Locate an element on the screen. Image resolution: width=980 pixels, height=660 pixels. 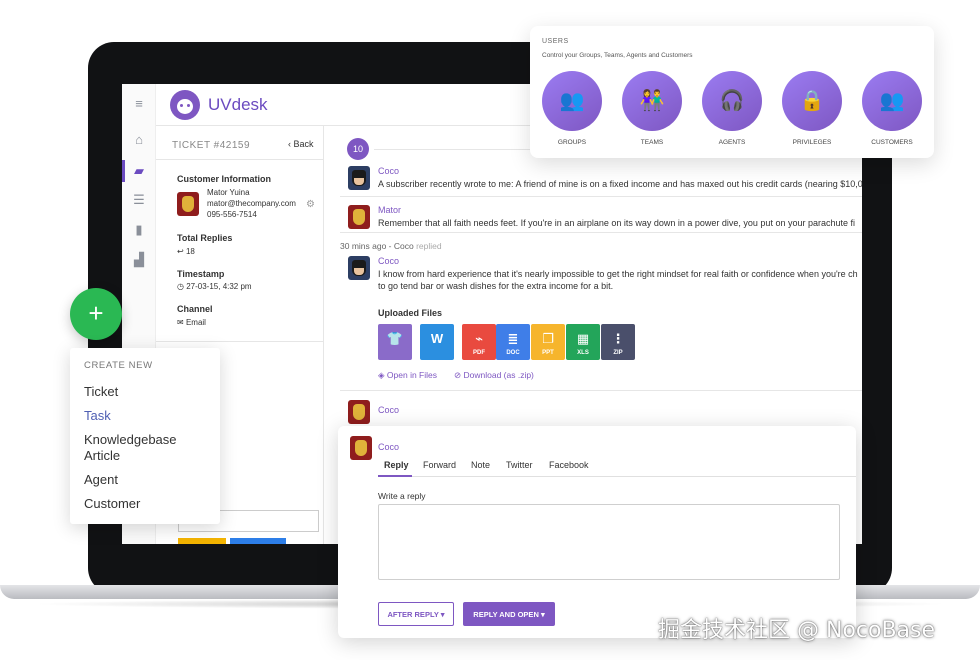
timestamp-value: ◷ 27-03-15, 4:32 pm is located at coordinates (214, 286).